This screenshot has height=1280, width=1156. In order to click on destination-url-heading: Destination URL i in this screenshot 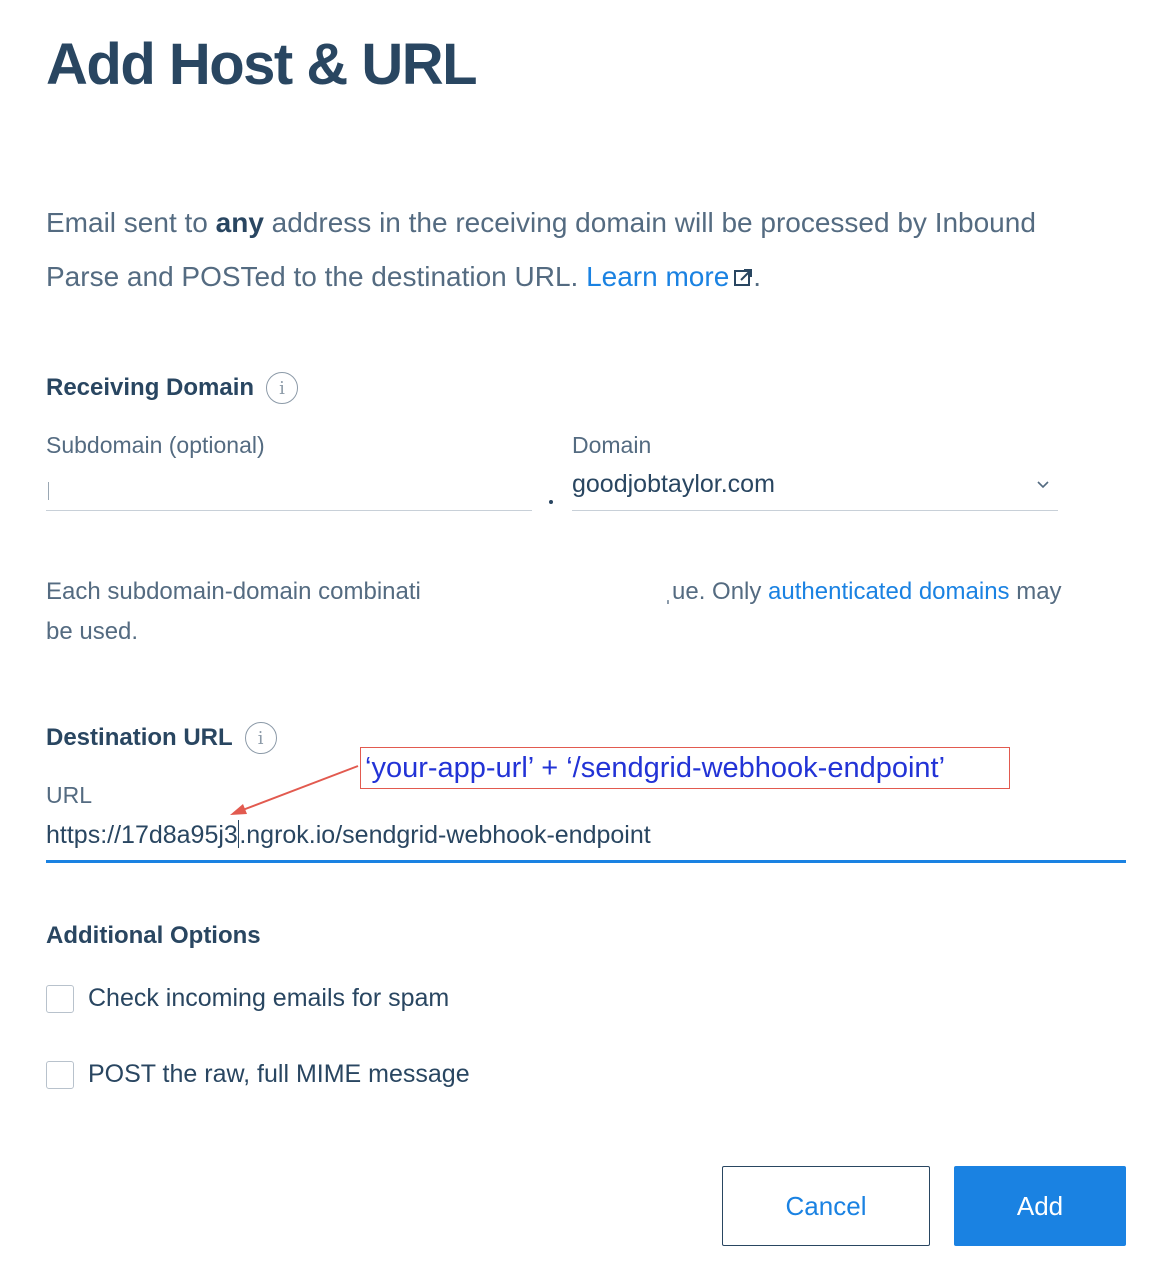, I will do `click(161, 738)`.